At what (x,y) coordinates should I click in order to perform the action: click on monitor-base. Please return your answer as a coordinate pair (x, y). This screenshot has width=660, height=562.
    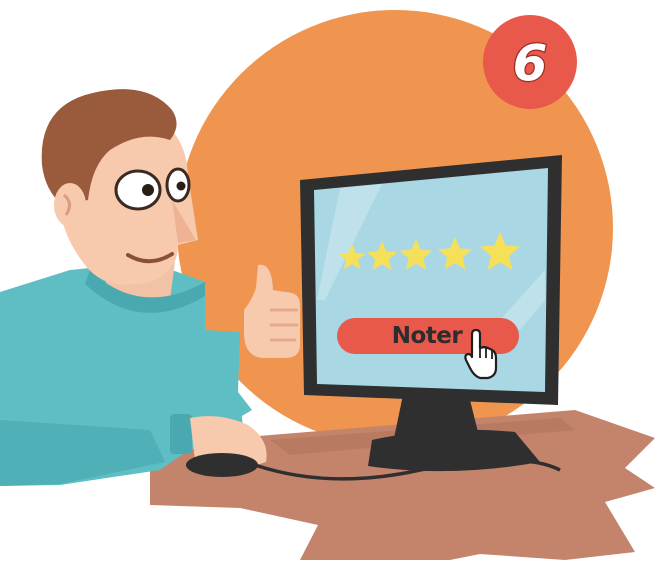
    Looking at the image, I should click on (454, 450).